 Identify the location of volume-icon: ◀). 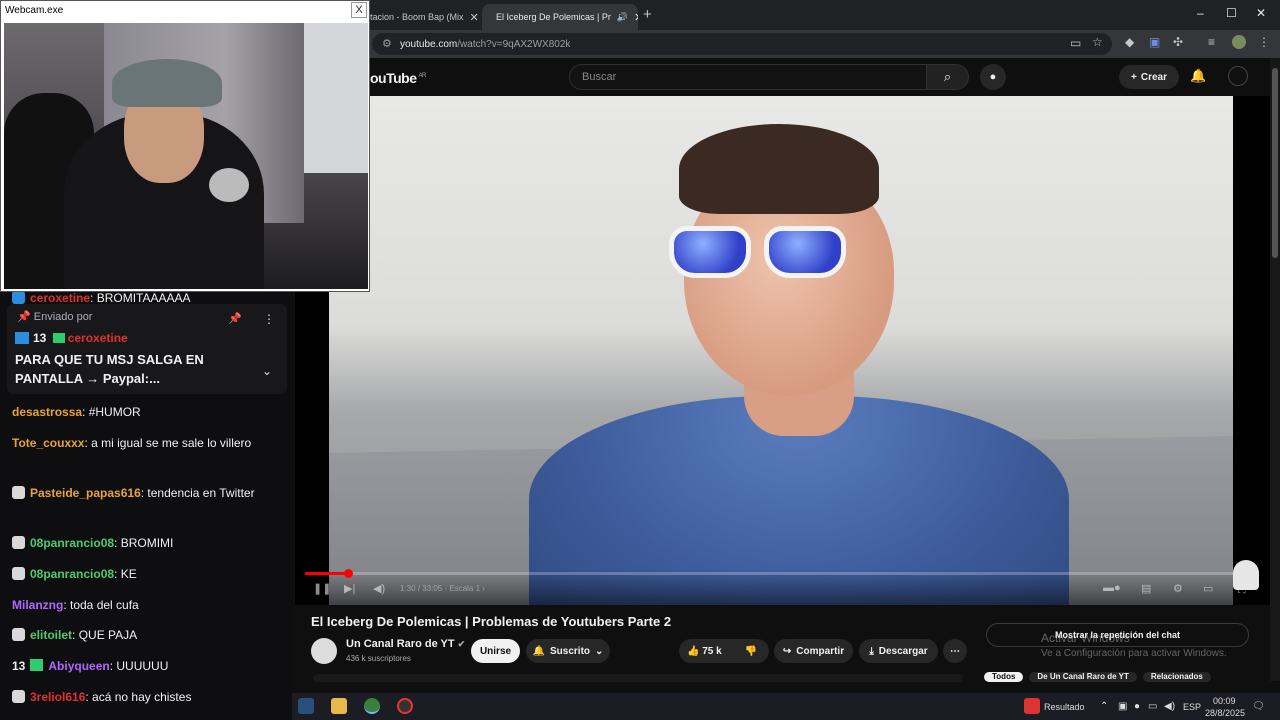
(379, 588).